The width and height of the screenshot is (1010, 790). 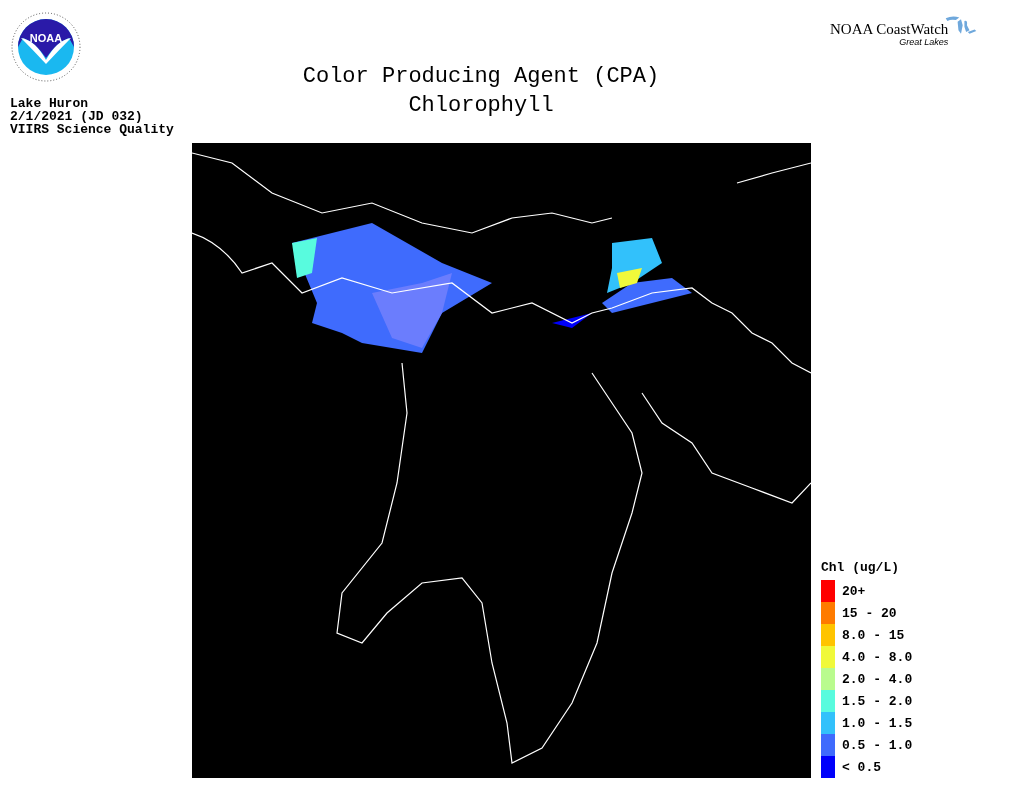 I want to click on legend-label: 8.0 - 15, so click(x=873, y=635).